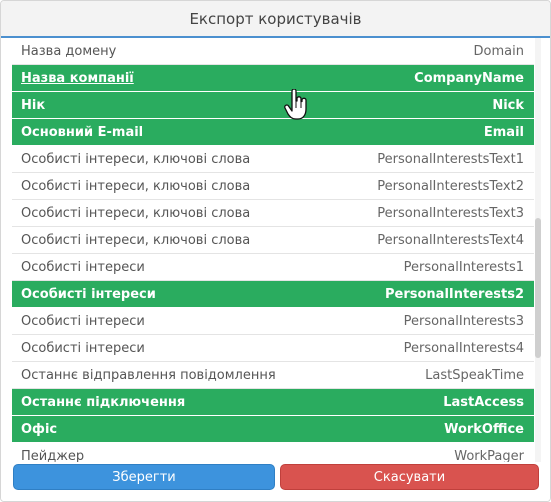 This screenshot has width=551, height=502. What do you see at coordinates (148, 375) in the screenshot?
I see `field-row-label: Останнє відправлення повідомлення` at bounding box center [148, 375].